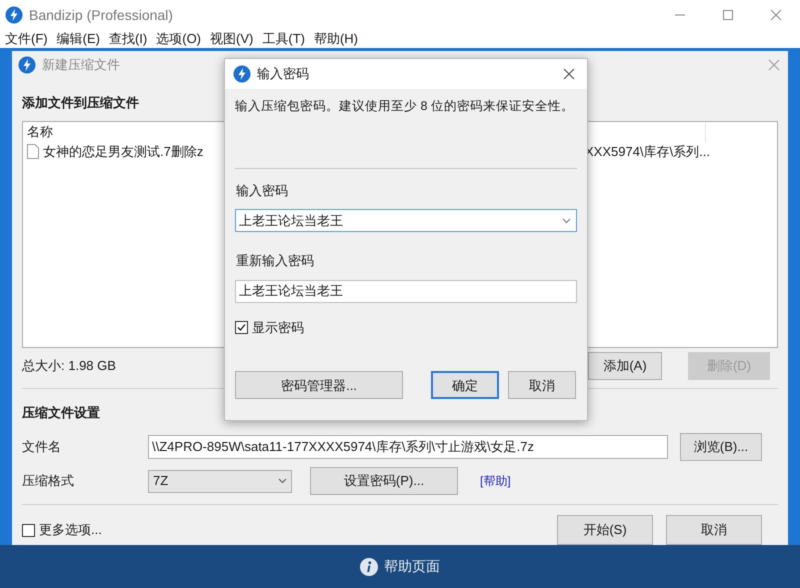 Image resolution: width=800 pixels, height=588 pixels. I want to click on message-text: 输入压缩包密码。建议使用至少 8 位的密码来保证安全性。, so click(405, 106).